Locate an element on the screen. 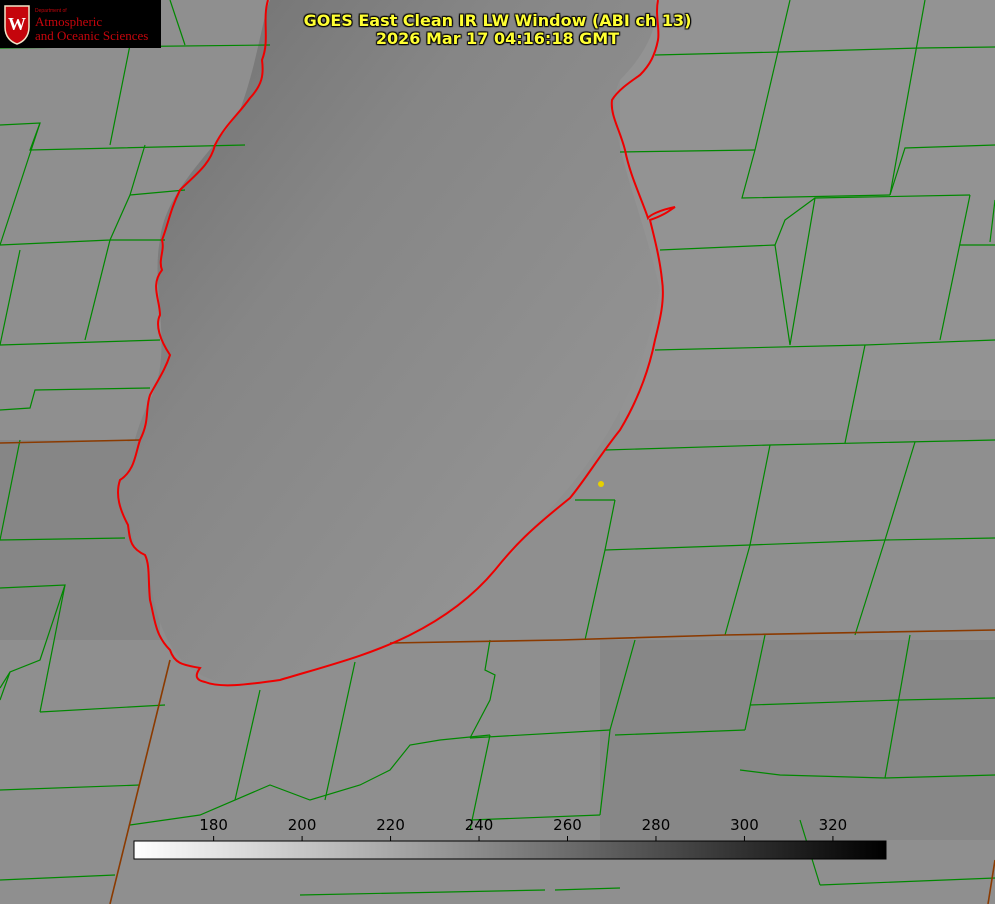 The image size is (995, 904). colorbar-tick-label: 300 is located at coordinates (744, 825).